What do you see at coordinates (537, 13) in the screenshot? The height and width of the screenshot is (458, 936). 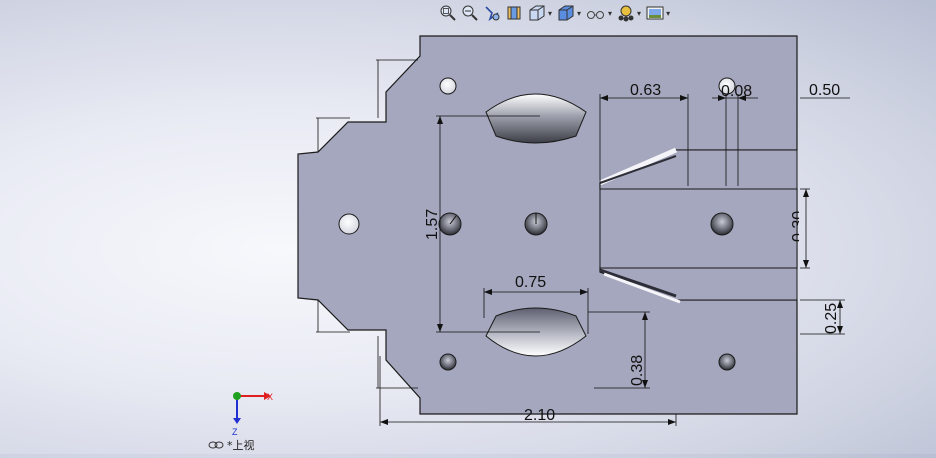 I see `view-orientation-icon` at bounding box center [537, 13].